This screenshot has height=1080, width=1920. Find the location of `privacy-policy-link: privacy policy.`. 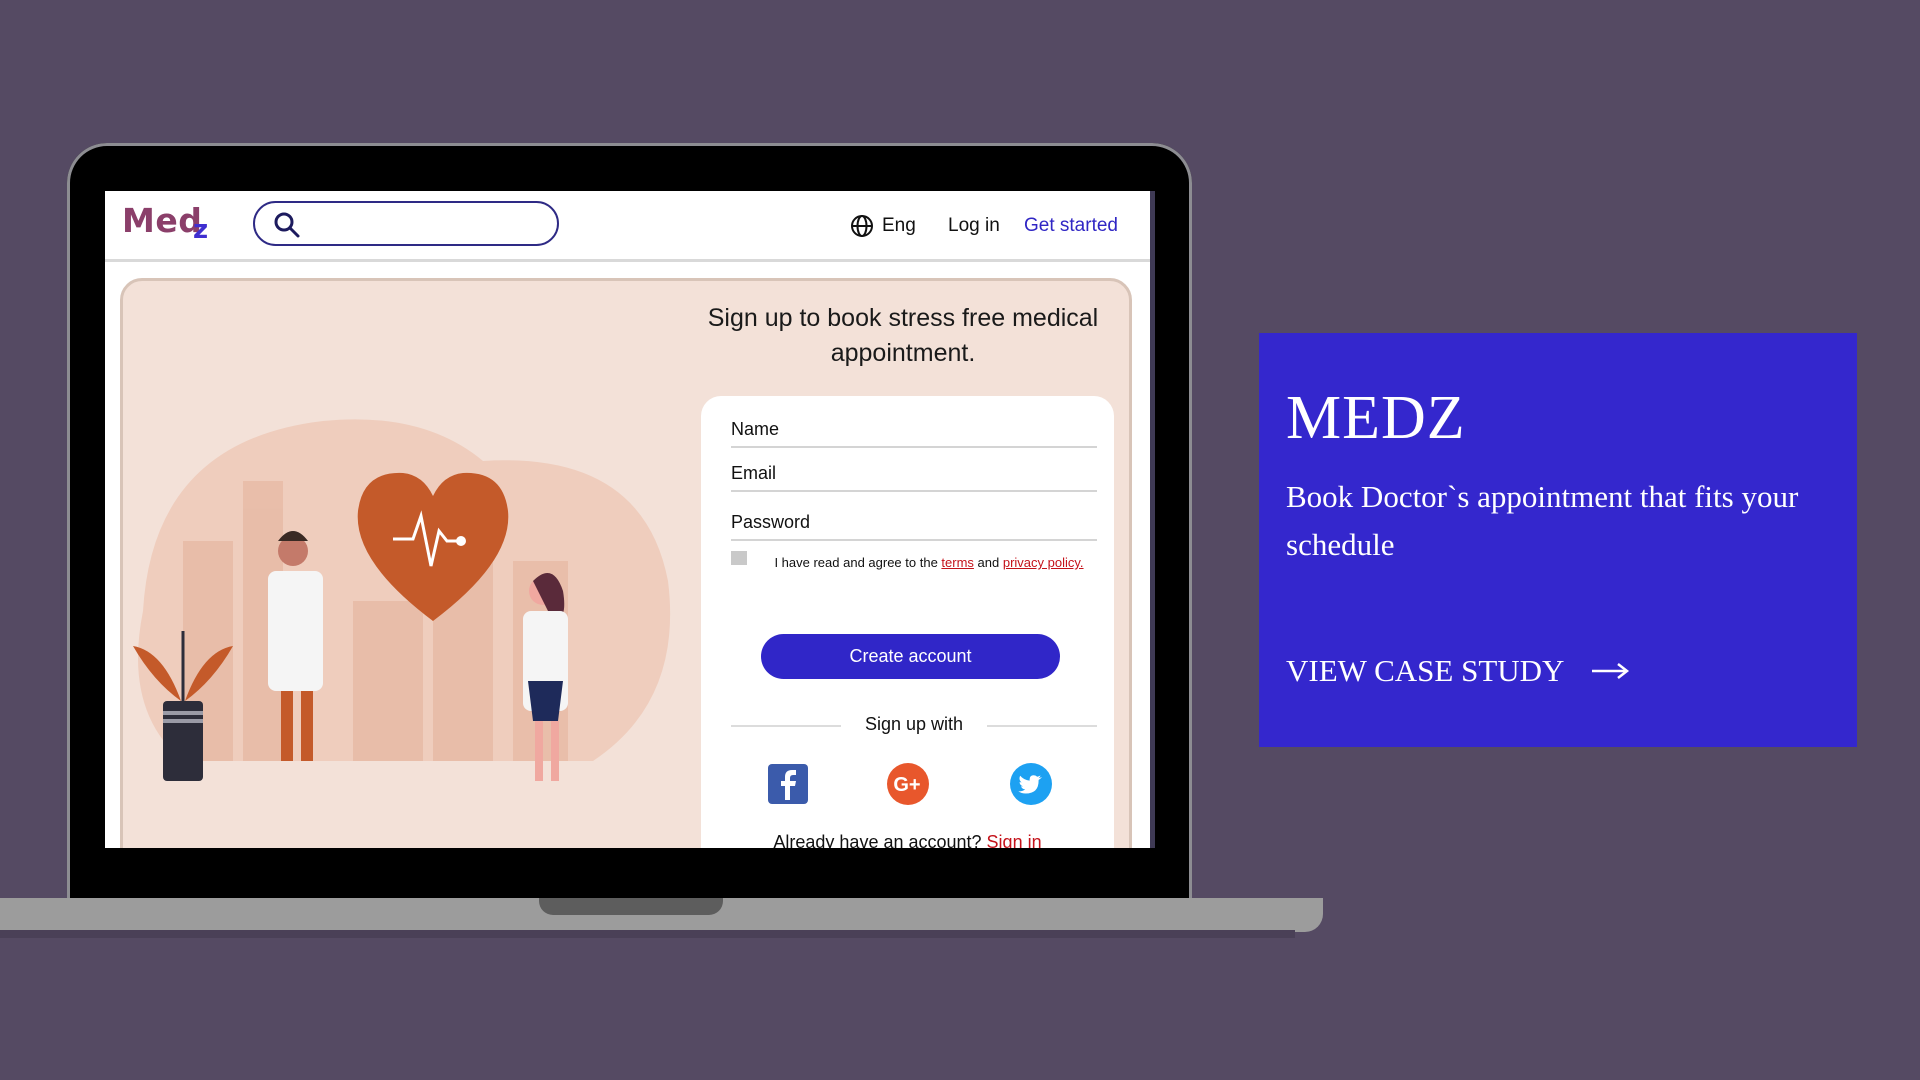

privacy-policy-link: privacy policy. is located at coordinates (1043, 562).